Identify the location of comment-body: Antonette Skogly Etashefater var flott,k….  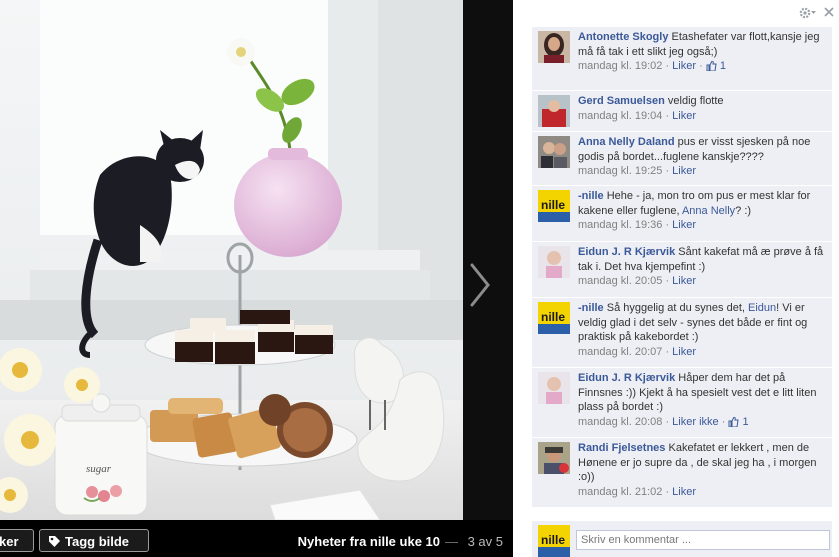
(699, 51).